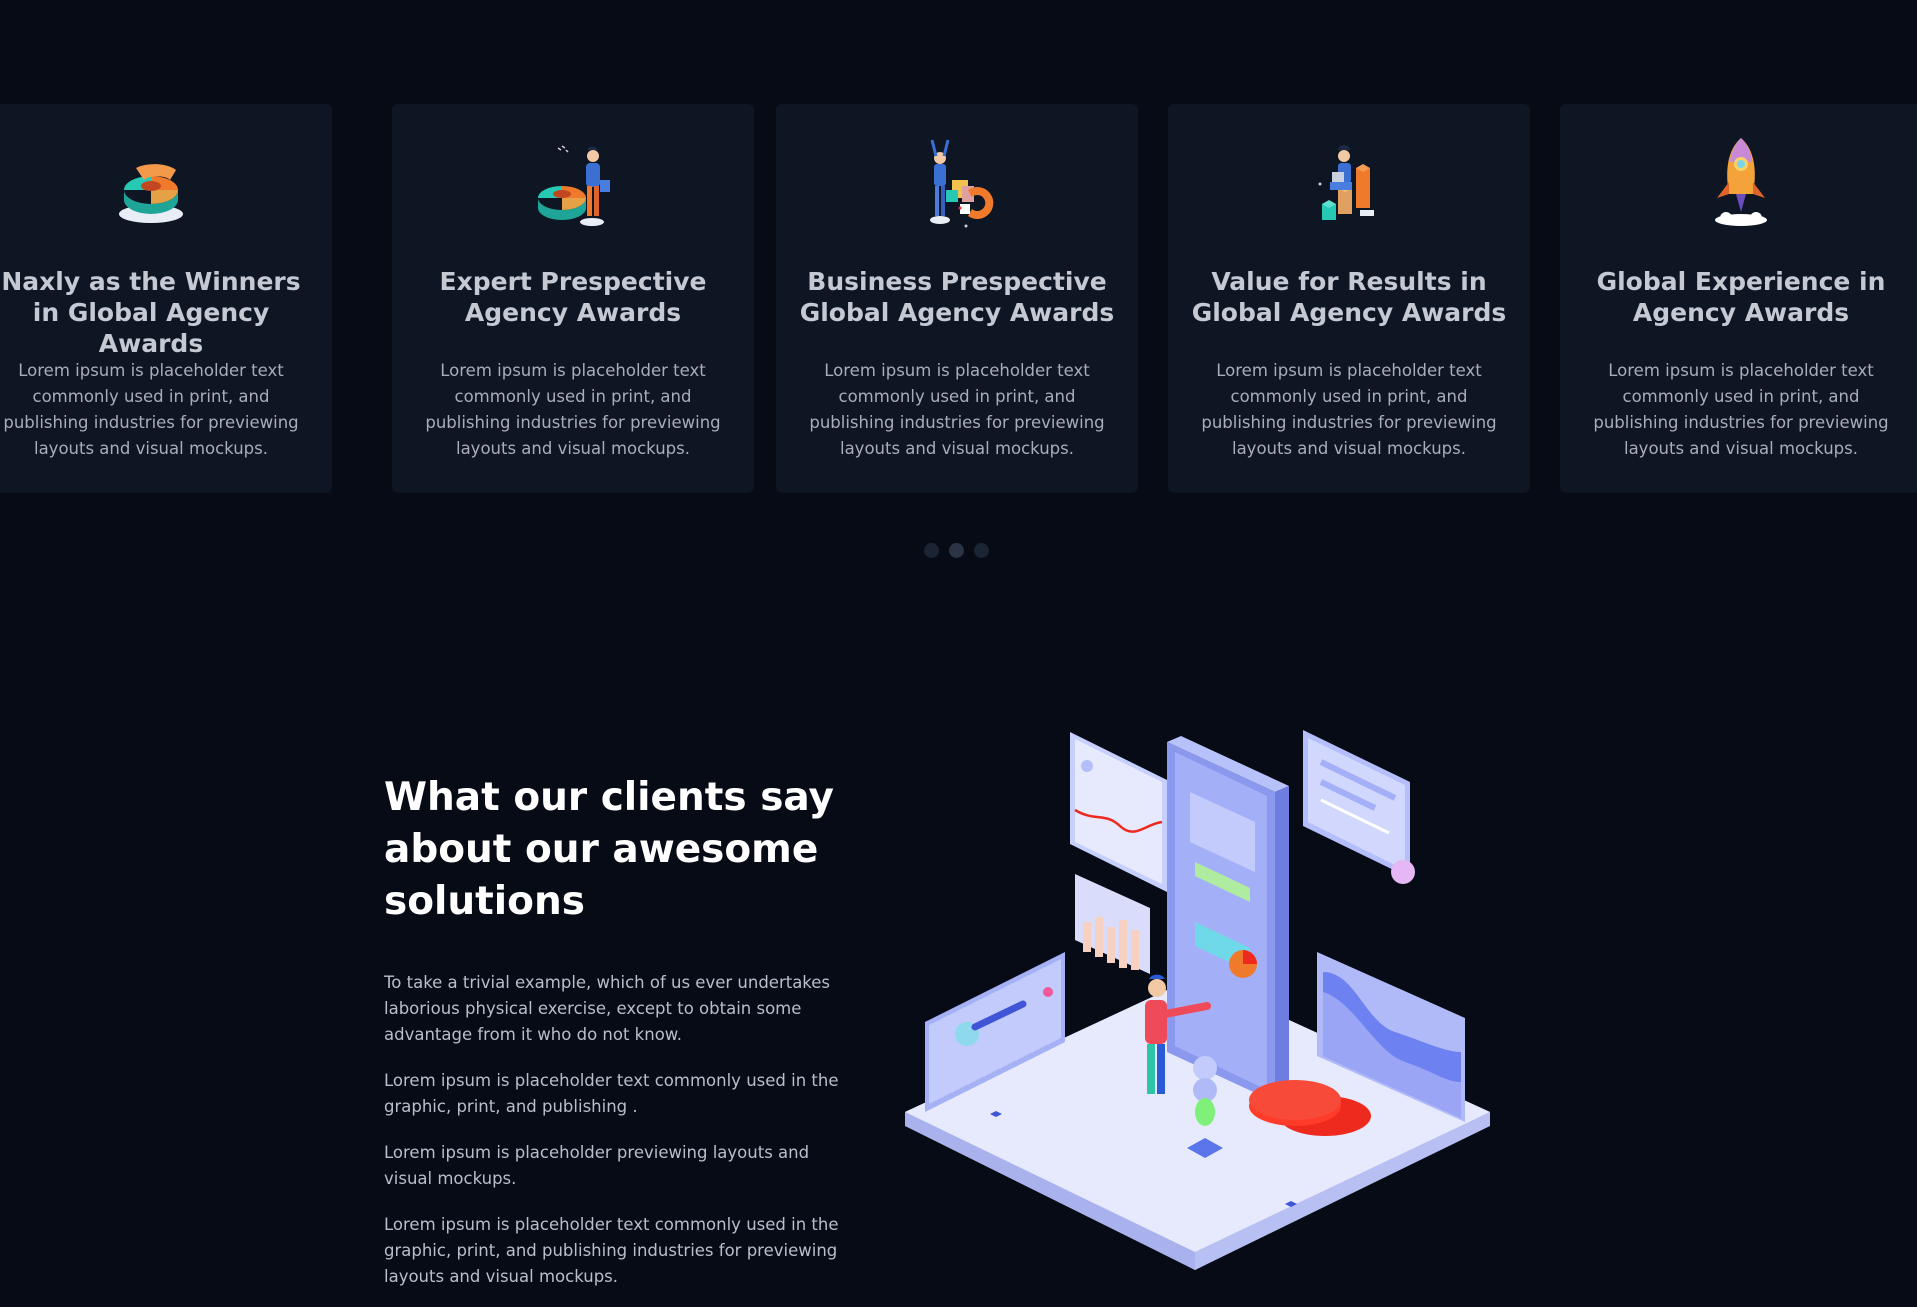 The height and width of the screenshot is (1307, 1917). Describe the element at coordinates (151, 183) in the screenshot. I see `pie-chart-icon` at that location.